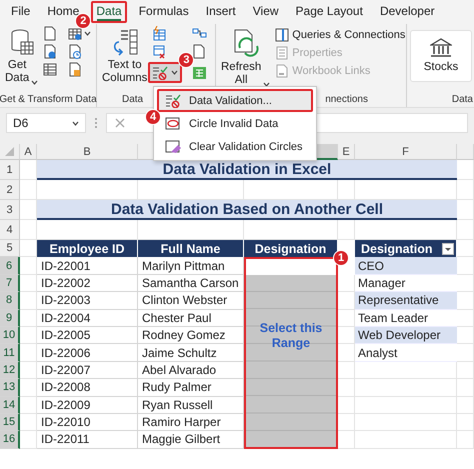 The width and height of the screenshot is (474, 469). I want to click on step-badge: 2, so click(83, 21).